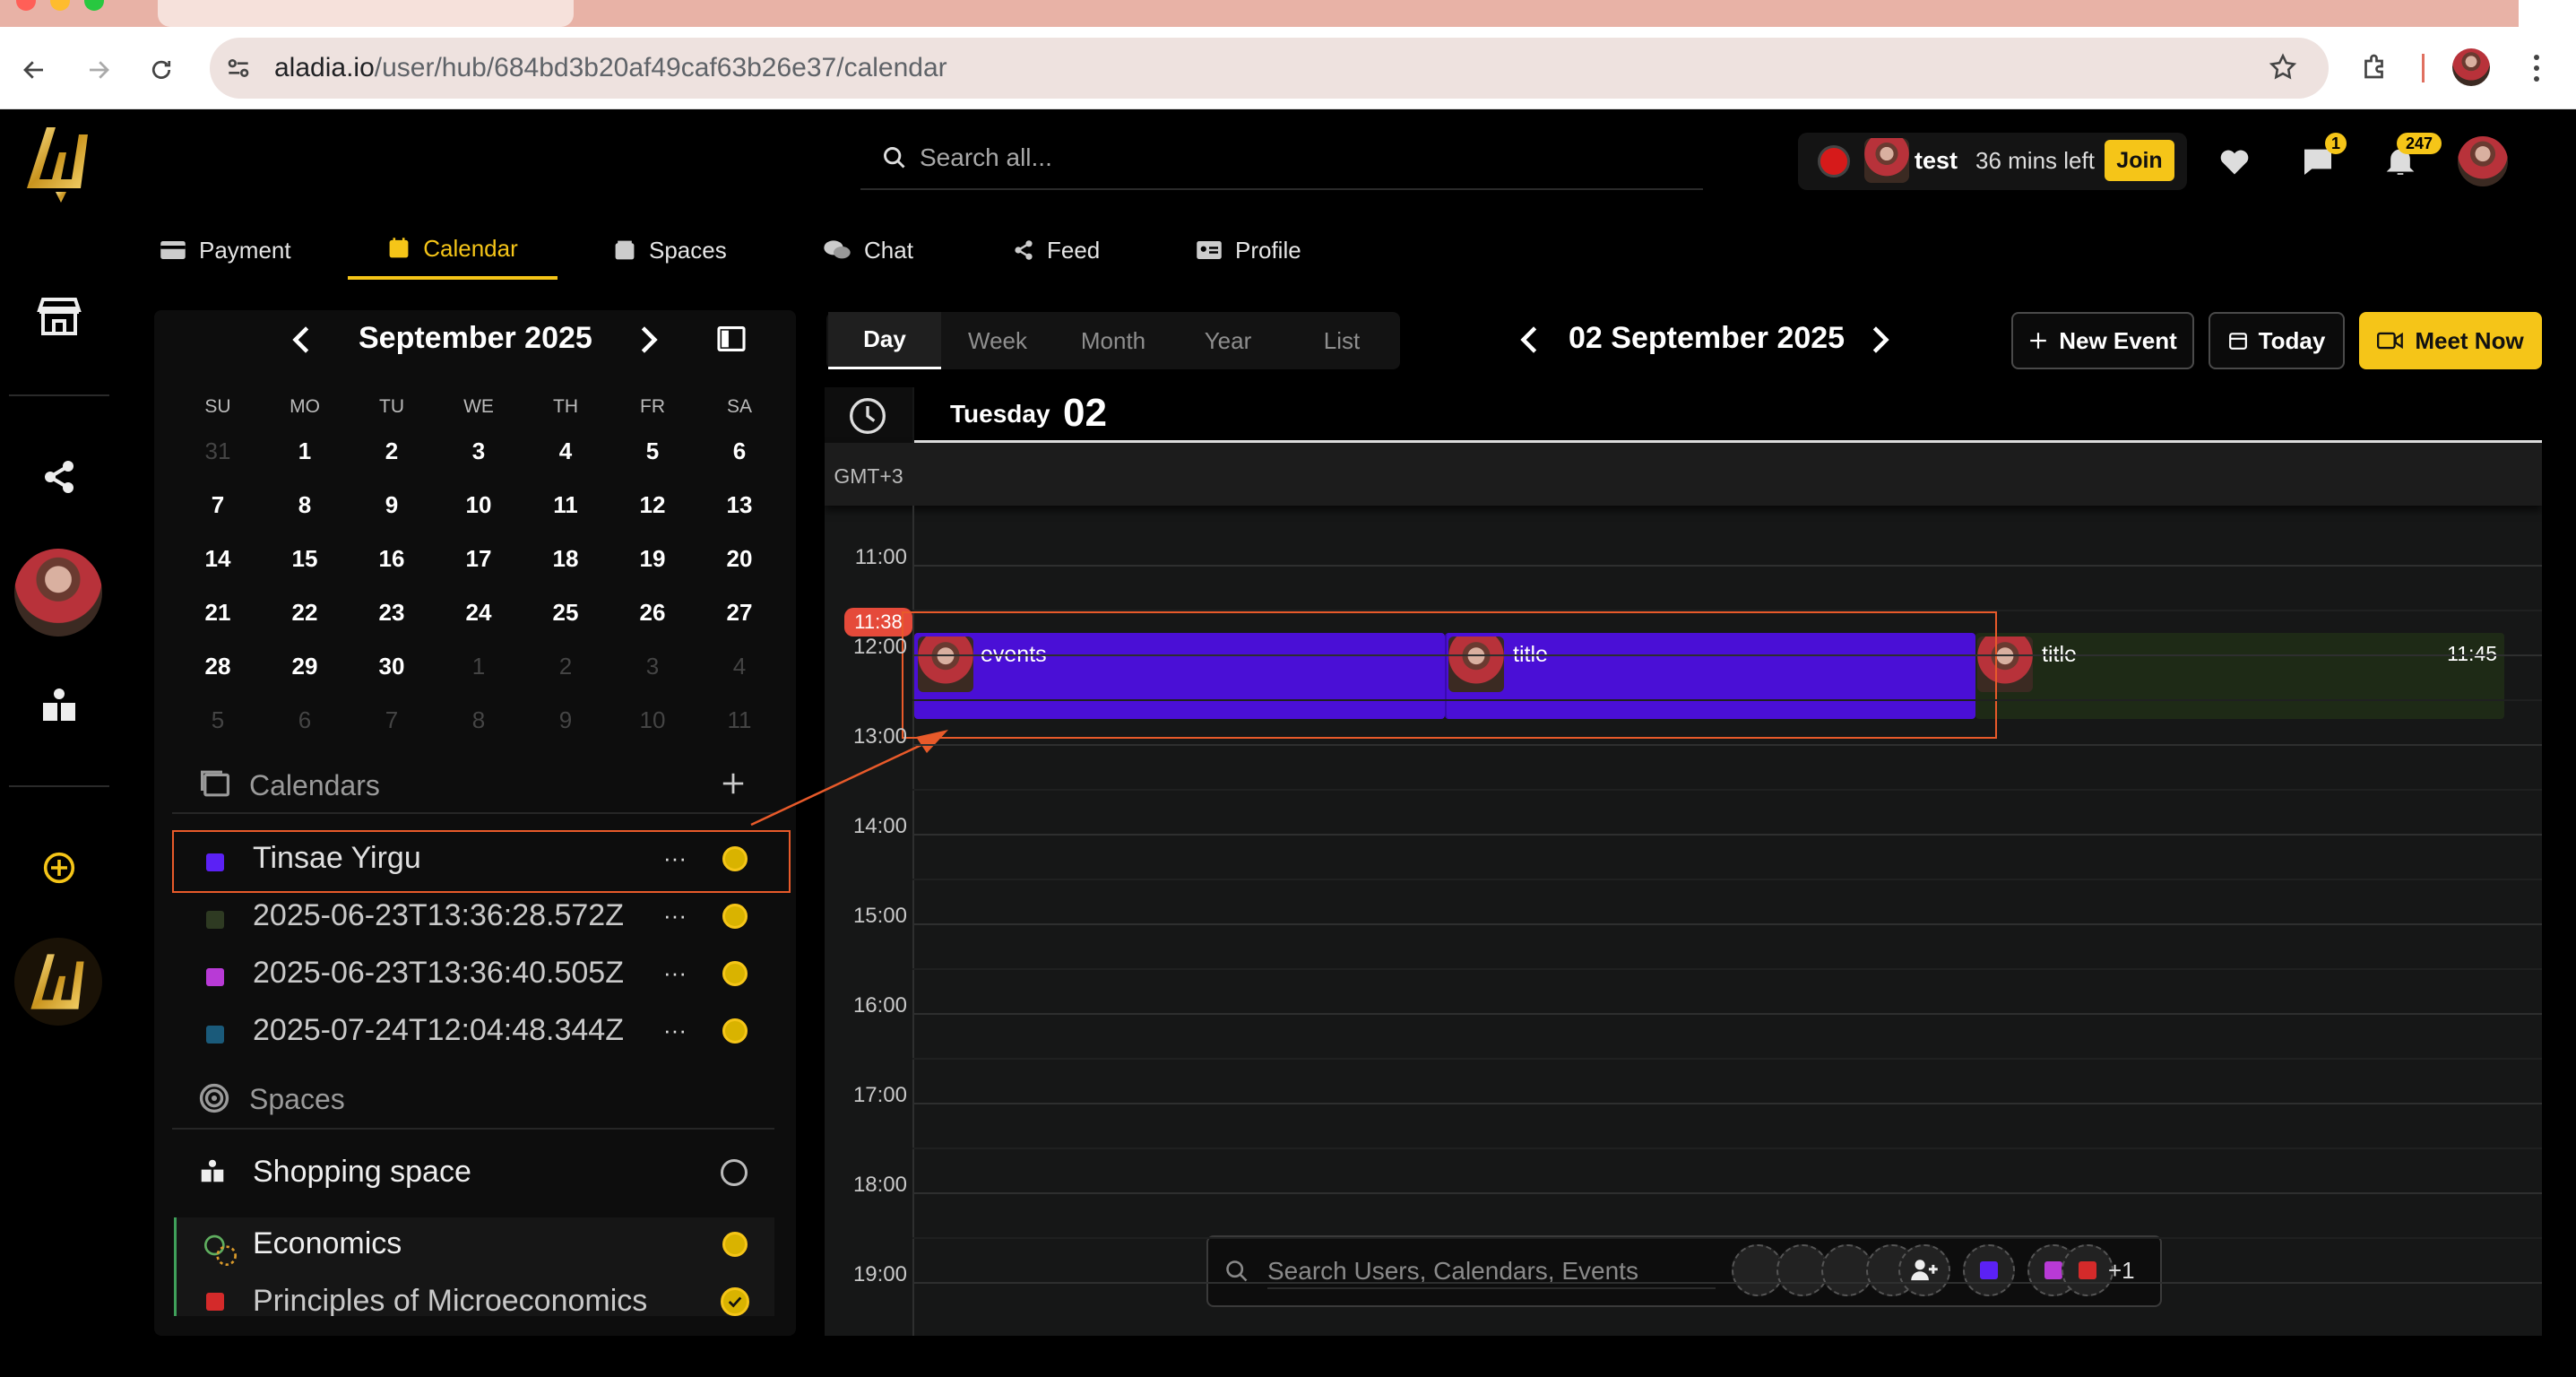  Describe the element at coordinates (879, 736) in the screenshot. I see `hour-label: 13:00` at that location.